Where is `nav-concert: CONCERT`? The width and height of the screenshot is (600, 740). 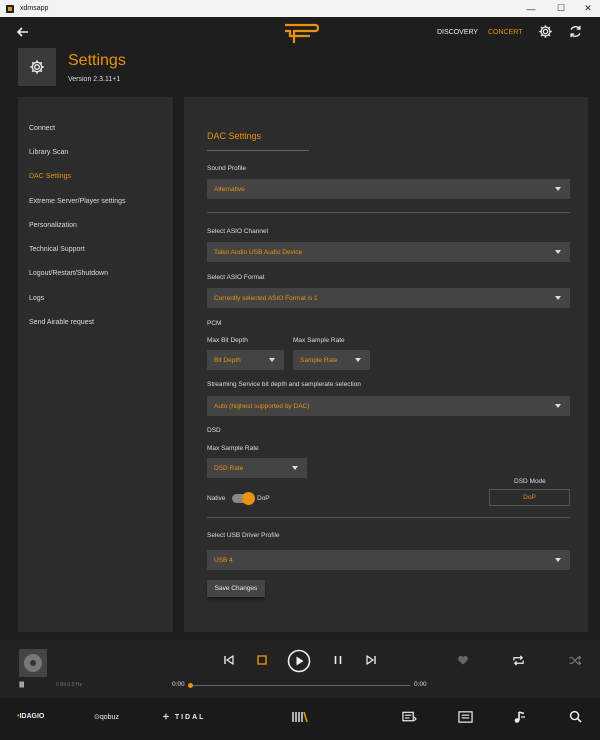 nav-concert: CONCERT is located at coordinates (505, 32).